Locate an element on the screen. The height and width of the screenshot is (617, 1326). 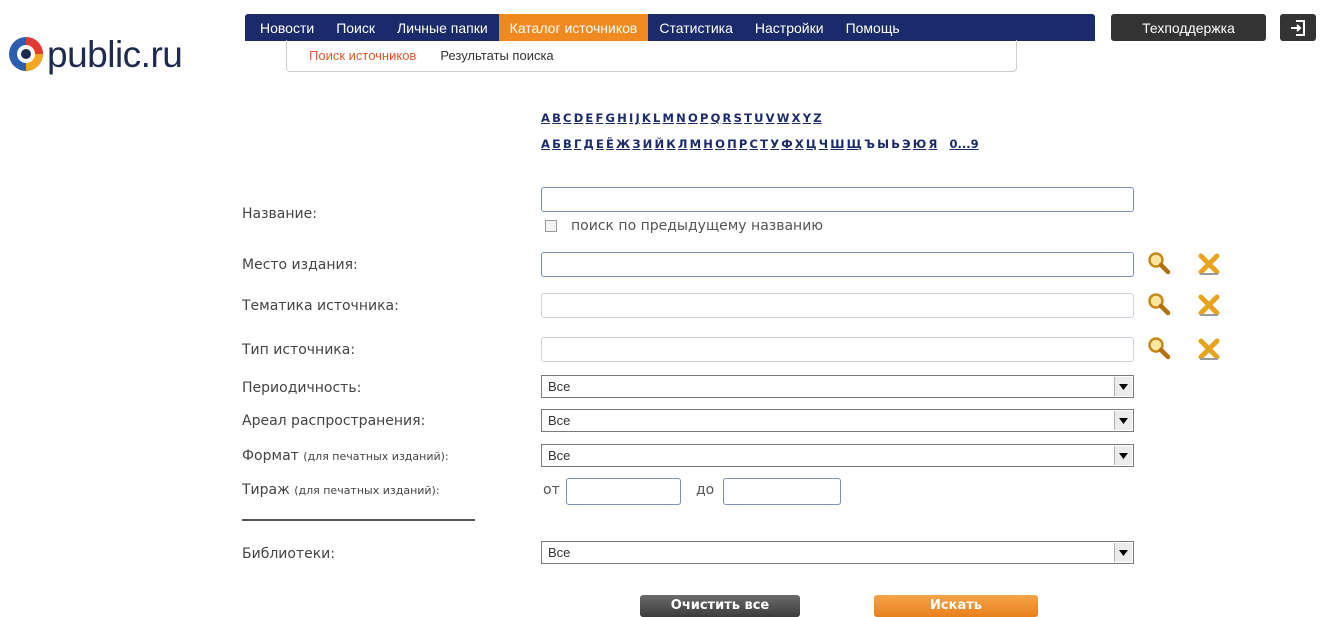
nav-statistics: Статистика is located at coordinates (696, 27).